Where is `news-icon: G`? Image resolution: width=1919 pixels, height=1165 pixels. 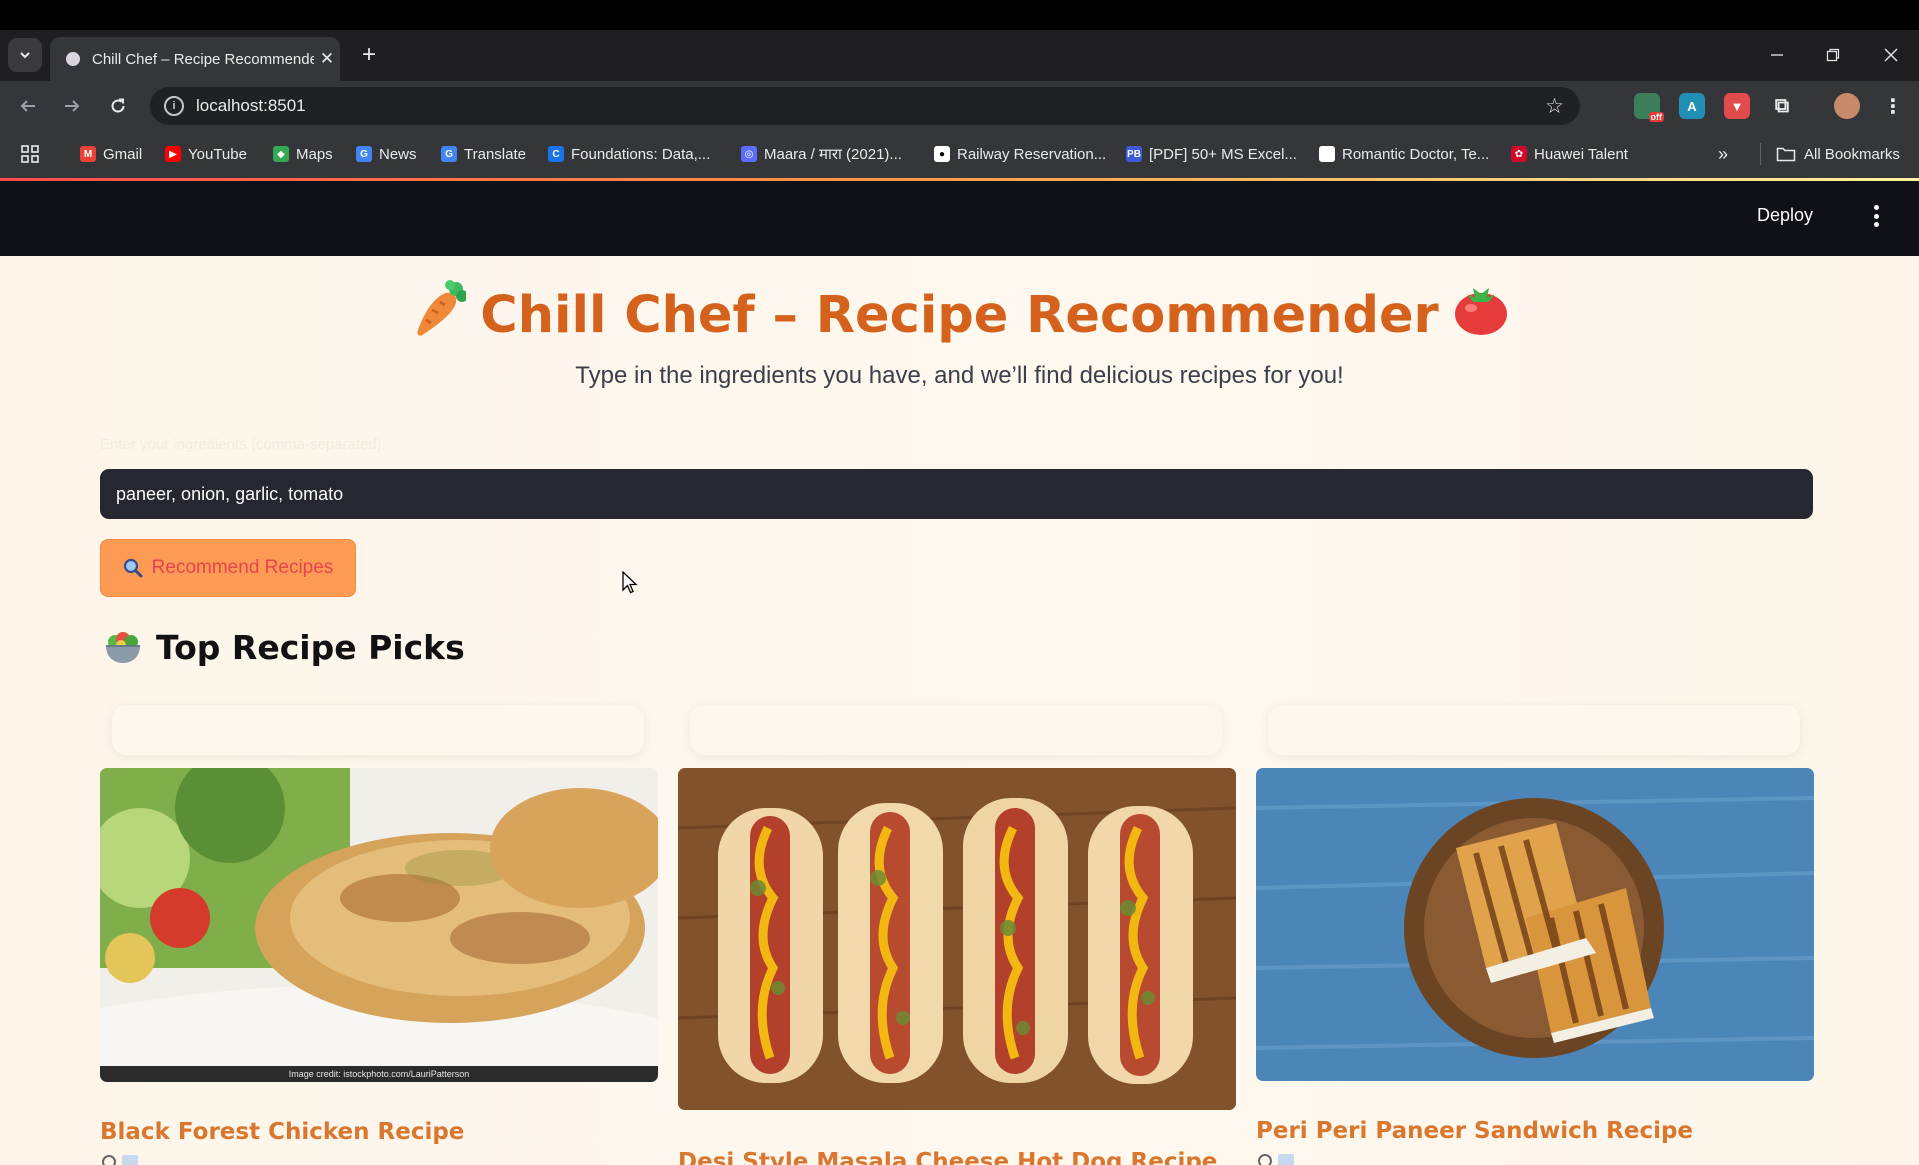
news-icon: G is located at coordinates (364, 154).